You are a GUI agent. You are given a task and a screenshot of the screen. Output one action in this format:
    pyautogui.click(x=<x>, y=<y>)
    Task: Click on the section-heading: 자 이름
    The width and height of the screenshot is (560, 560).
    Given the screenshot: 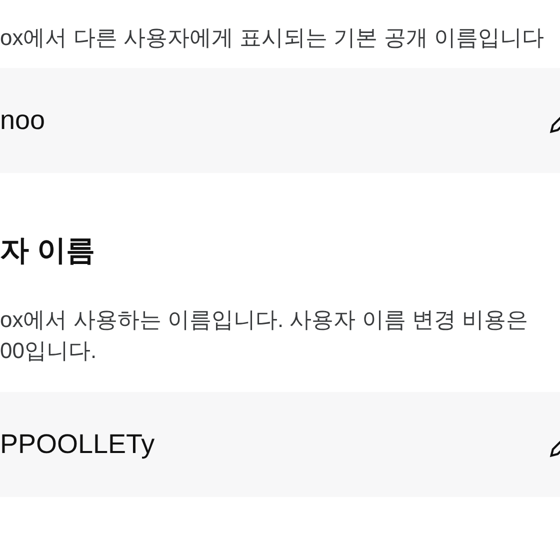 What is the action you would take?
    pyautogui.click(x=48, y=251)
    